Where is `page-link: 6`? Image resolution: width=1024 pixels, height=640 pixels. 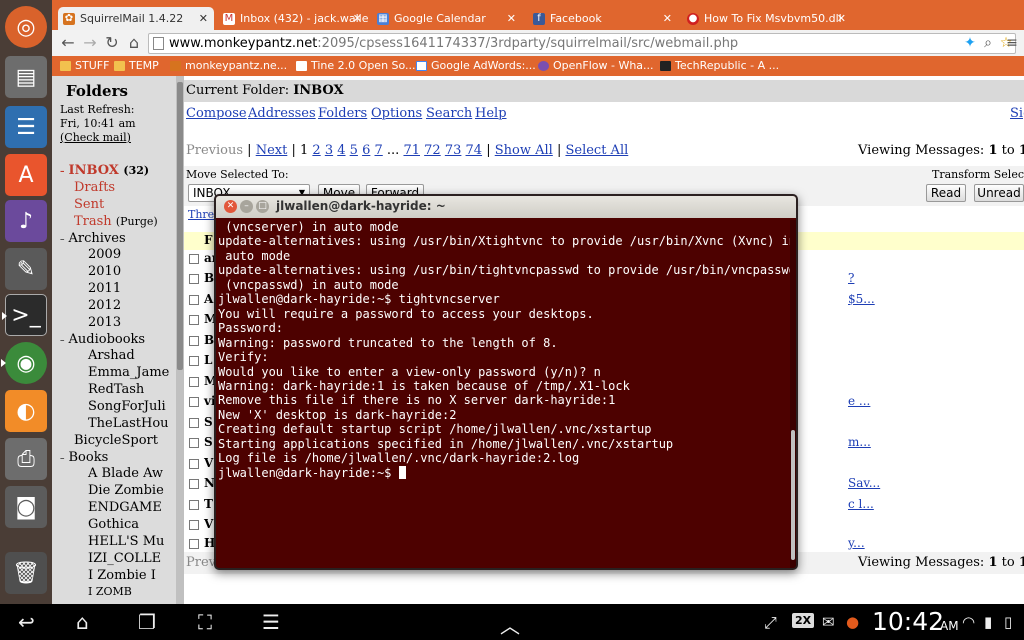
page-link: 6 is located at coordinates (366, 150).